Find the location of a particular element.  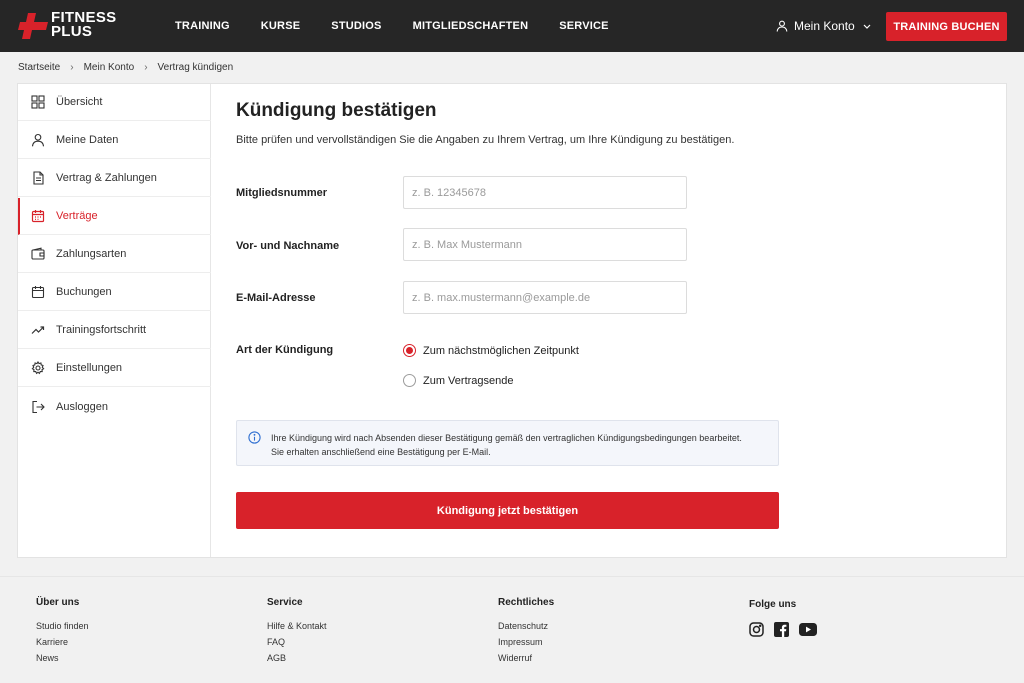

youtube-icon is located at coordinates (808, 629).